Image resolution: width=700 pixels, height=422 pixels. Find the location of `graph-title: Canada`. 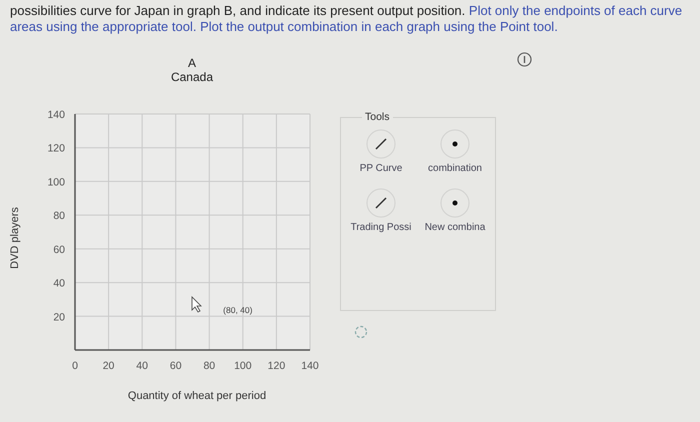

graph-title: Canada is located at coordinates (192, 77).